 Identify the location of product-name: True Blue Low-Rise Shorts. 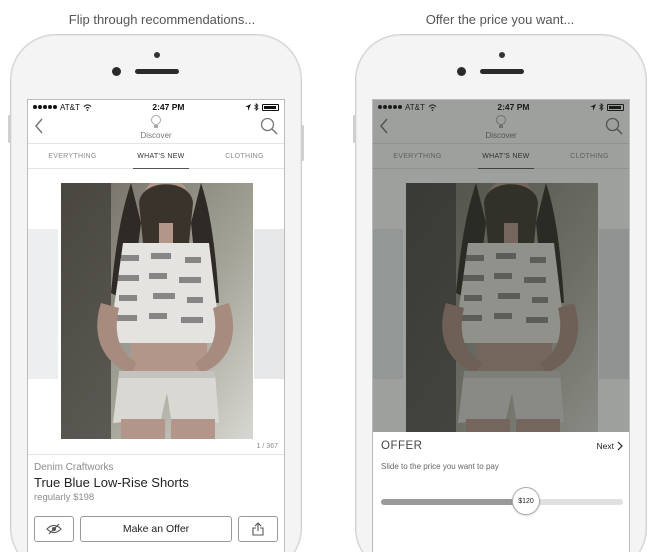
(111, 482).